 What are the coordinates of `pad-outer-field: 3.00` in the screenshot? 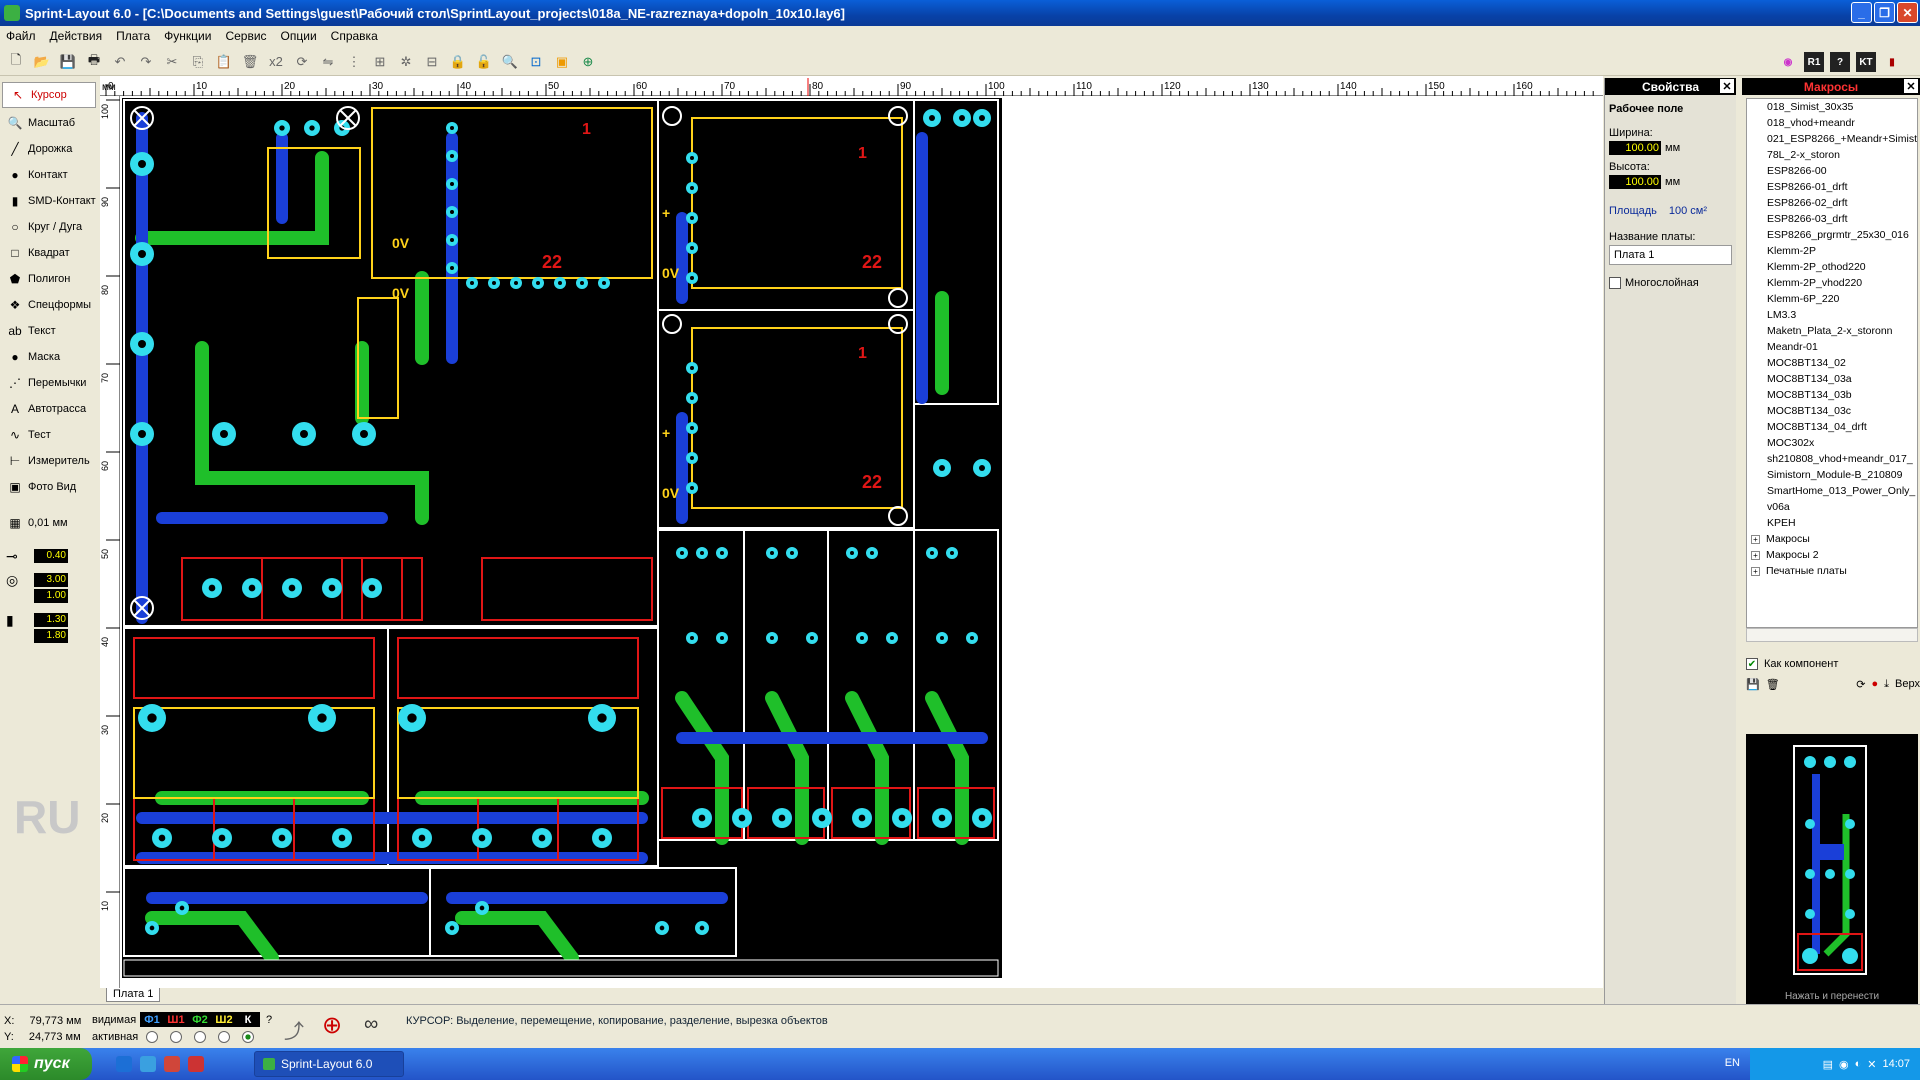 It's located at (51, 580).